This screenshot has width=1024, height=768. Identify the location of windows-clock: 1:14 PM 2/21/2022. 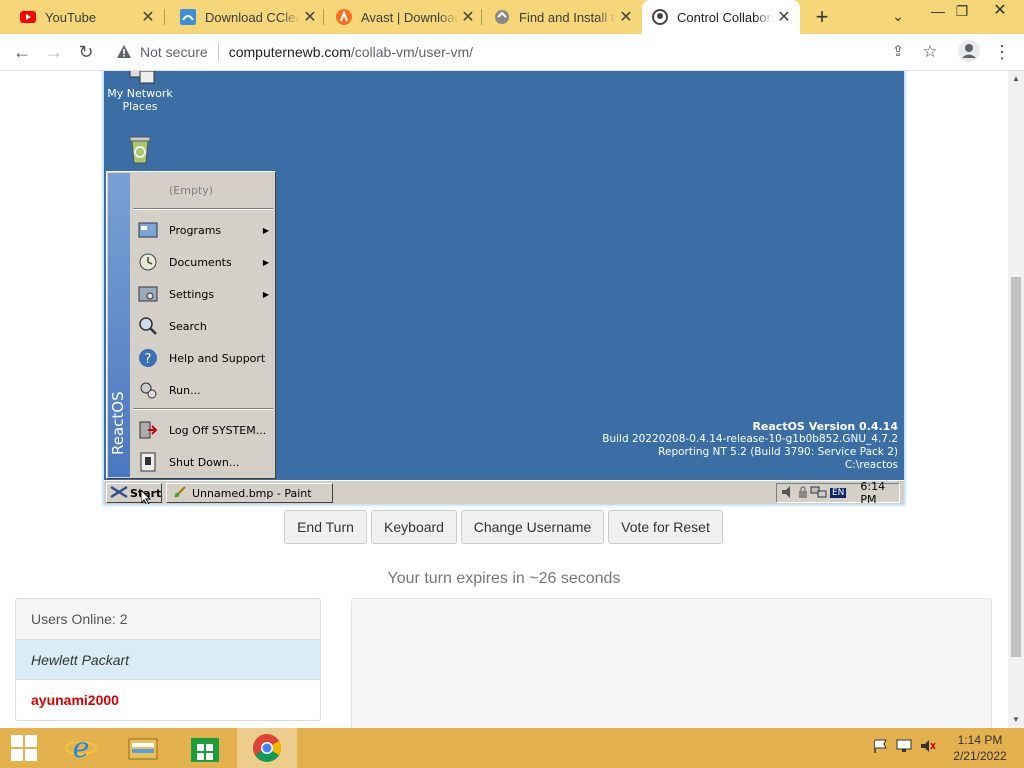
(980, 748).